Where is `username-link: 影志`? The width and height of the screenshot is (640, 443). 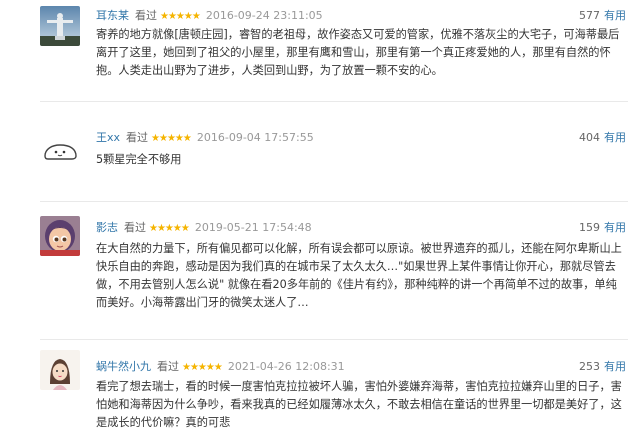 username-link: 影志 is located at coordinates (107, 227).